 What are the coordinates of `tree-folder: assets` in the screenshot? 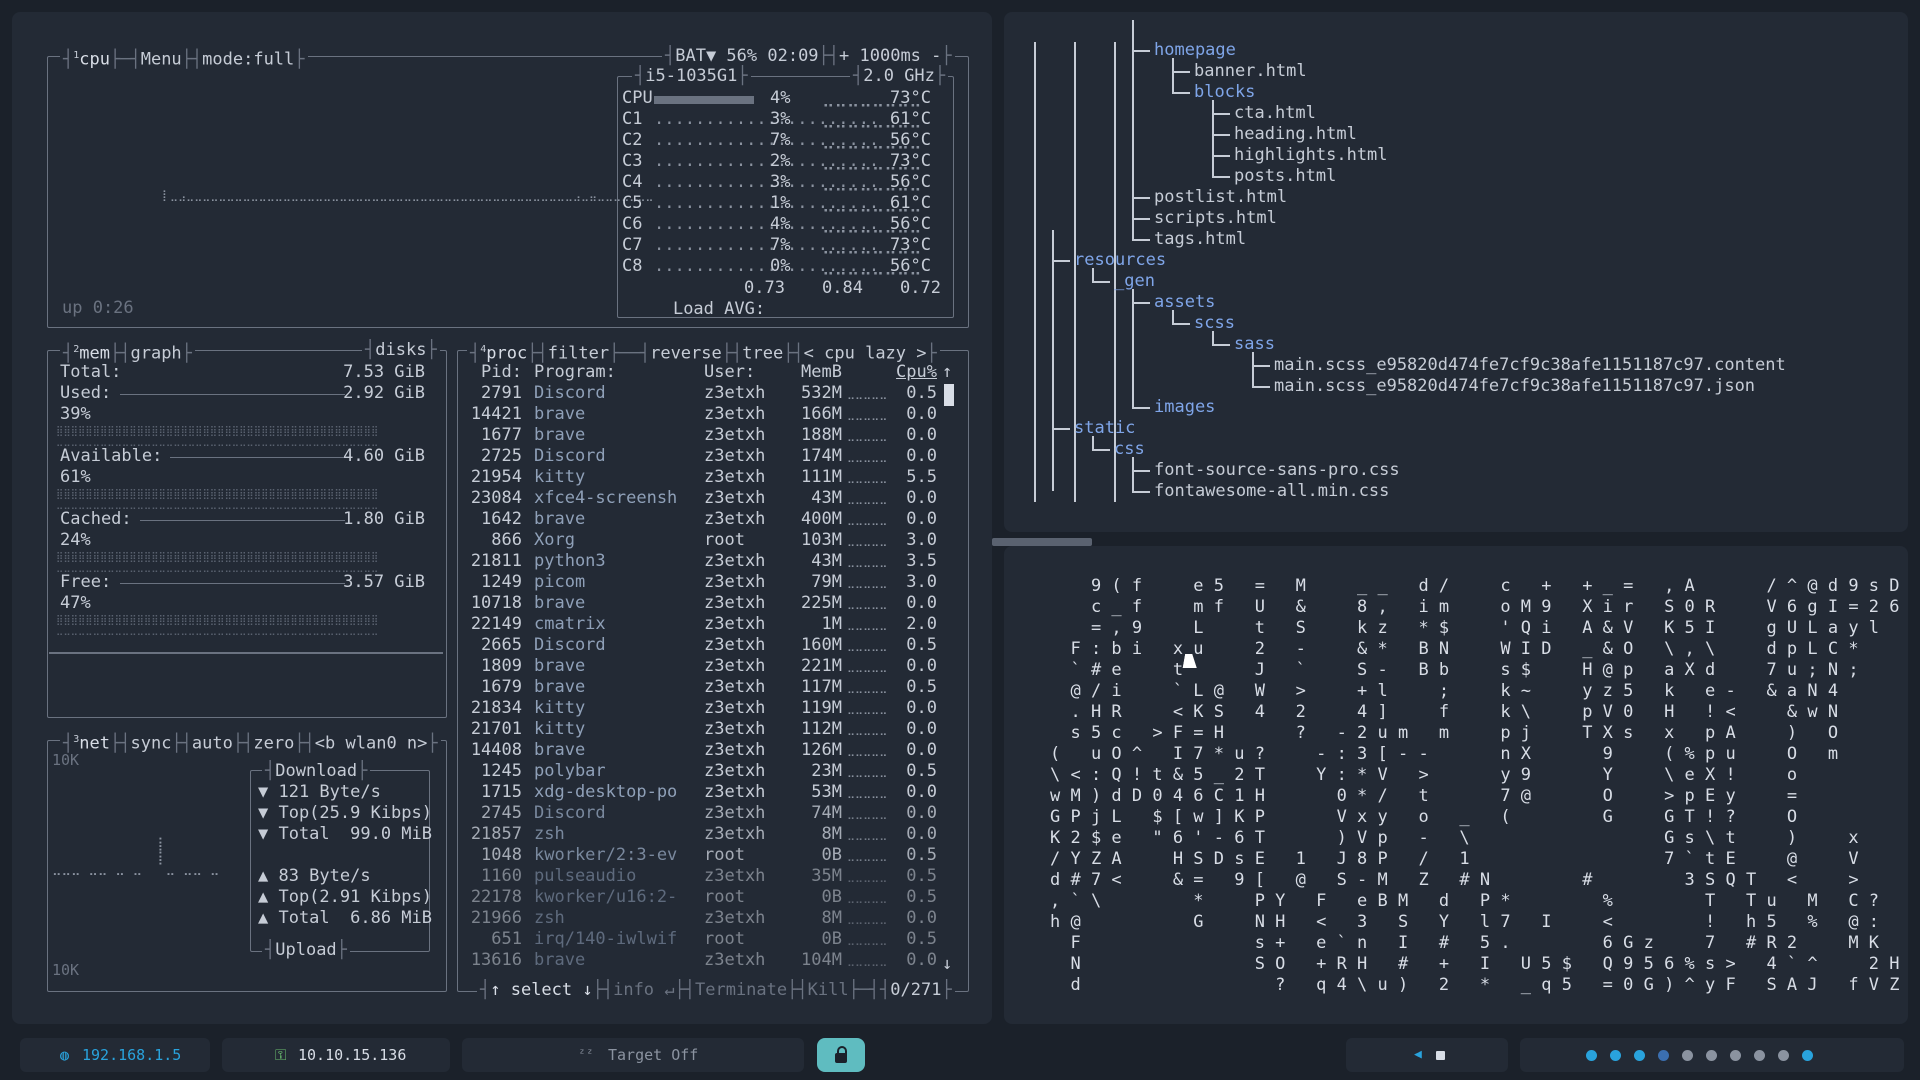 It's located at (1184, 302).